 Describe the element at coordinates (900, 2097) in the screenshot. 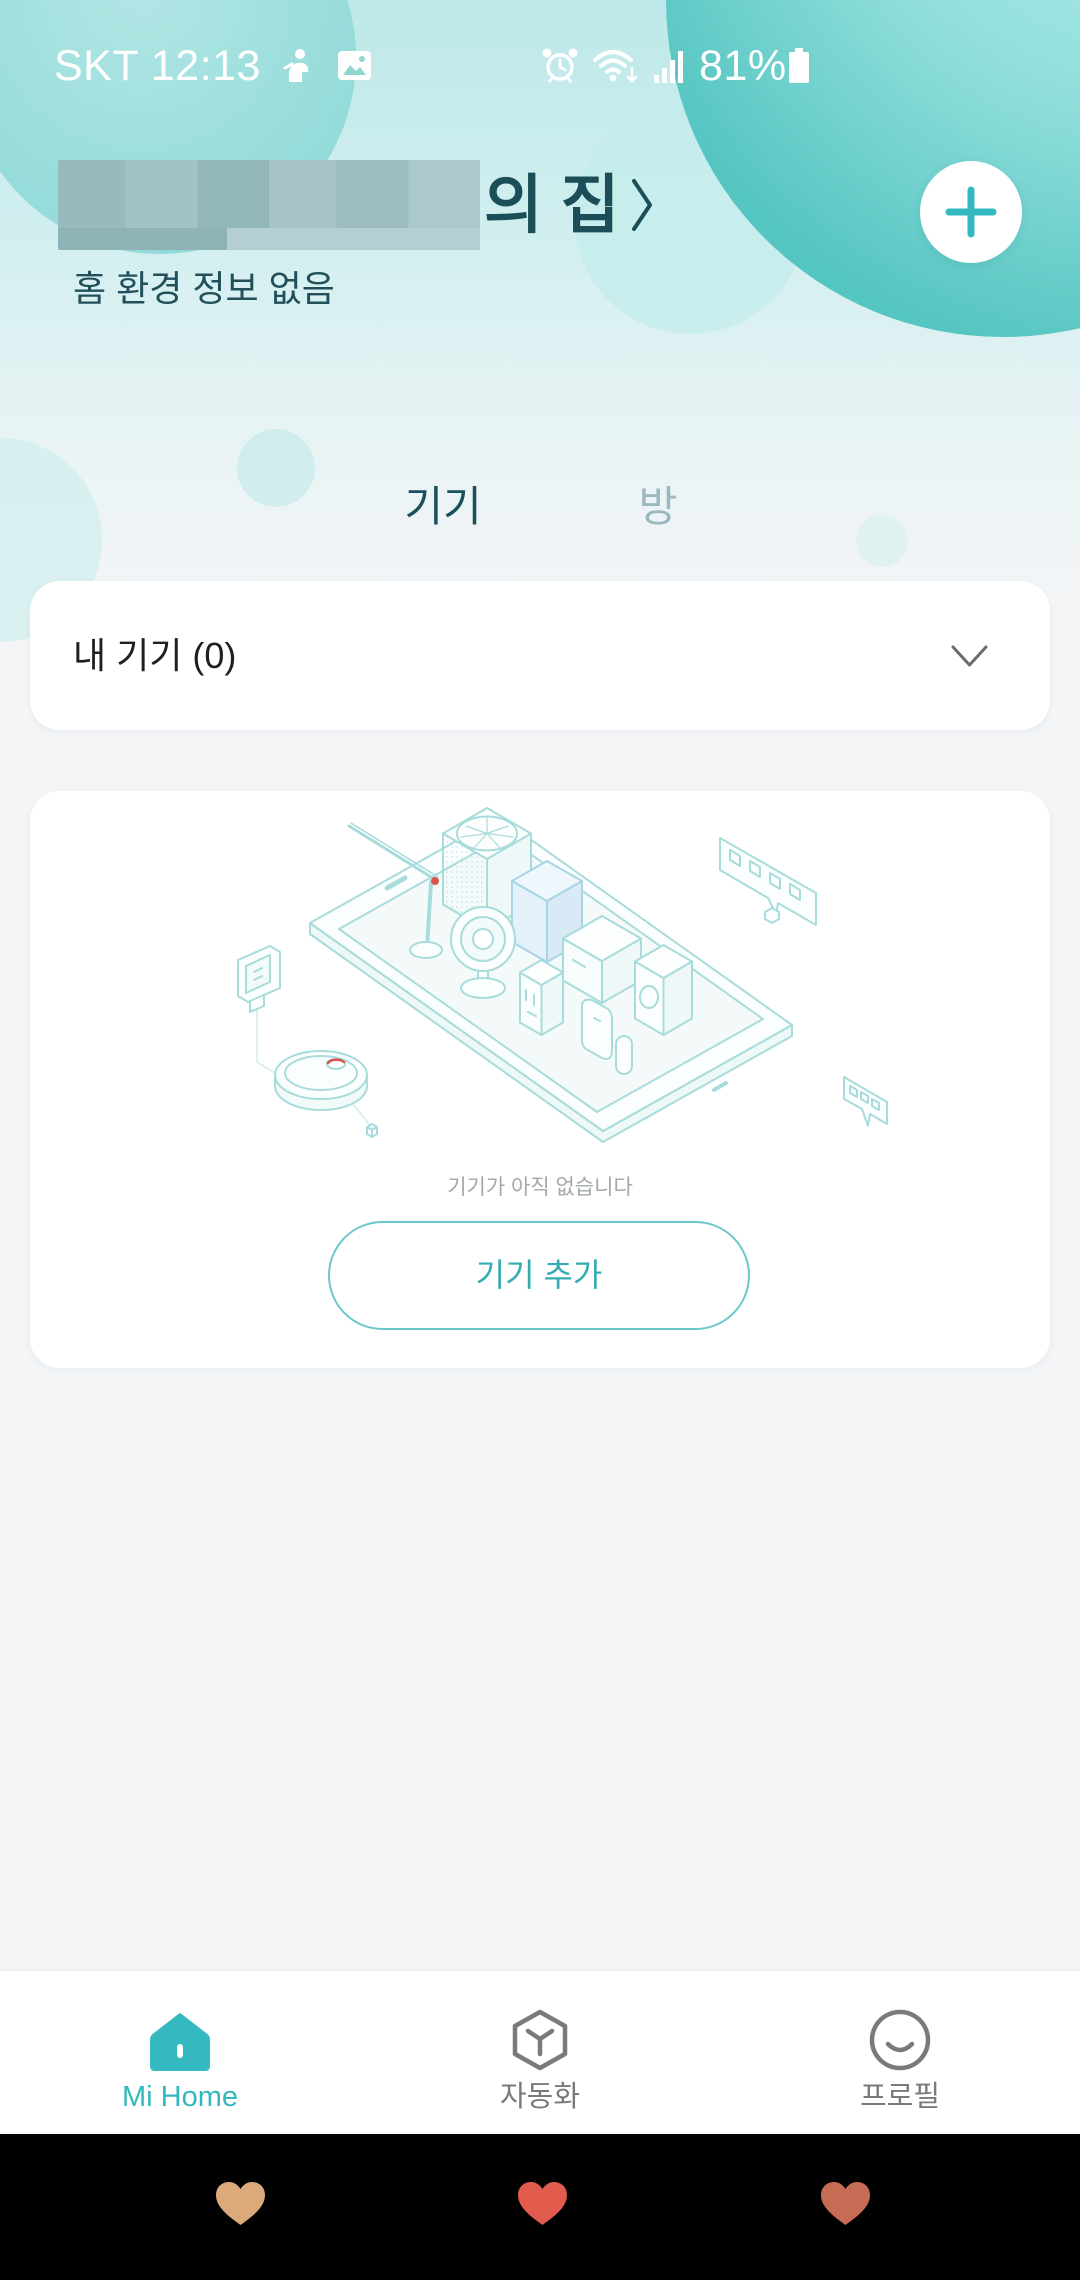

I see `nav-label-profile: 프로필` at that location.